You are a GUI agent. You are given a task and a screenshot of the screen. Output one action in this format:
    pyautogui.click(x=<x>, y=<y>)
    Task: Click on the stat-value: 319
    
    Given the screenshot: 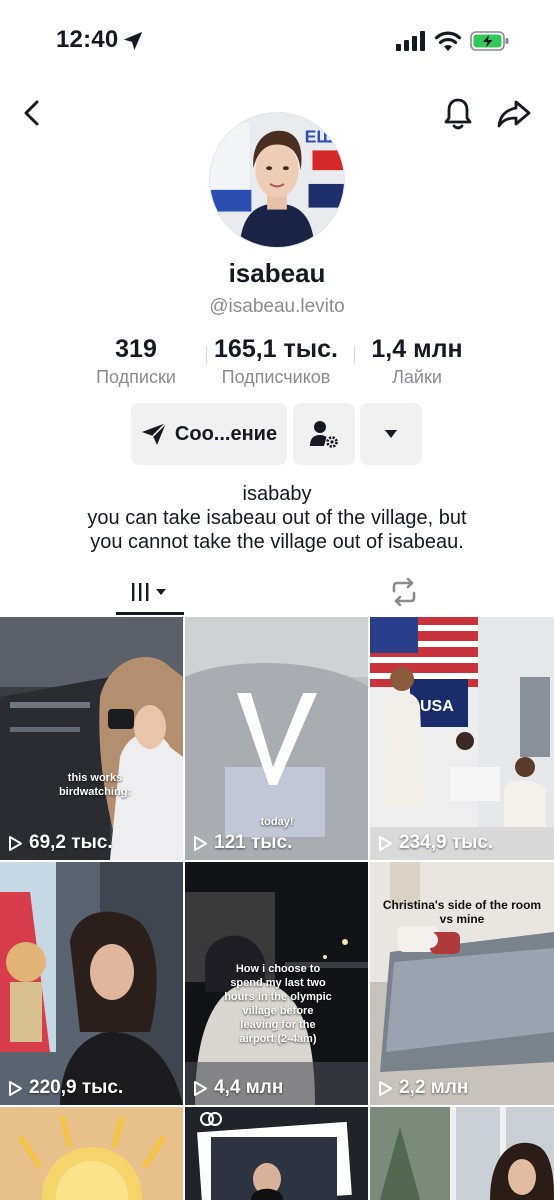 What is the action you would take?
    pyautogui.click(x=136, y=349)
    